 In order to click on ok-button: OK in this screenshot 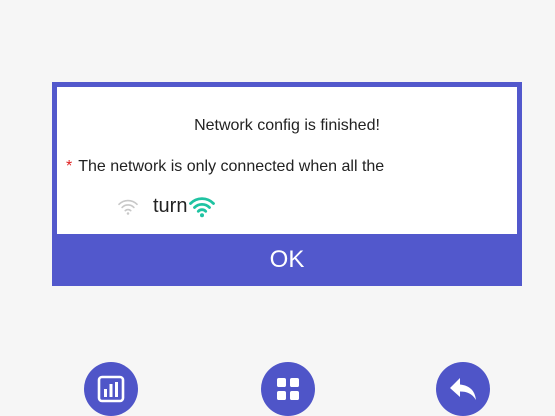, I will do `click(287, 260)`.